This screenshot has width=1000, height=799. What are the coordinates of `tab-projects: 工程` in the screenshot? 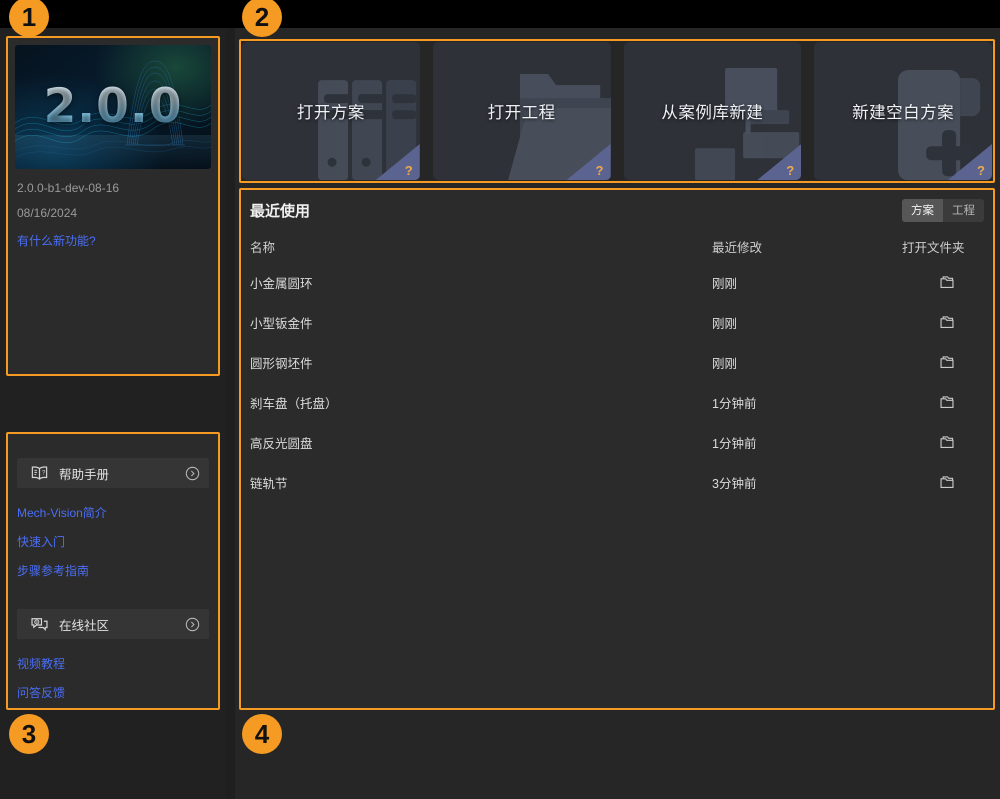 It's located at (963, 210).